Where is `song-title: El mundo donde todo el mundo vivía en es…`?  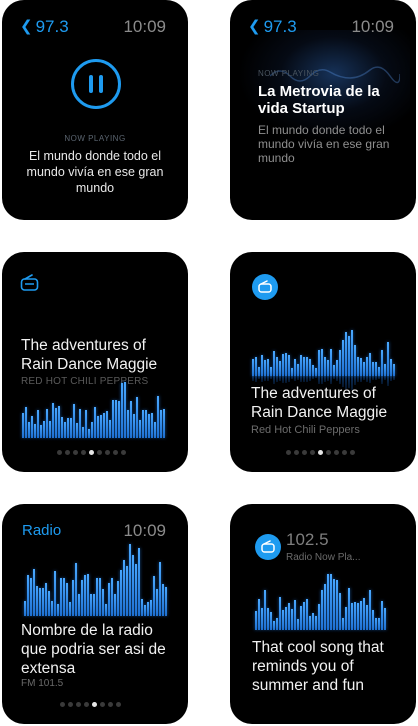 song-title: El mundo donde todo el mundo vivía en es… is located at coordinates (95, 172).